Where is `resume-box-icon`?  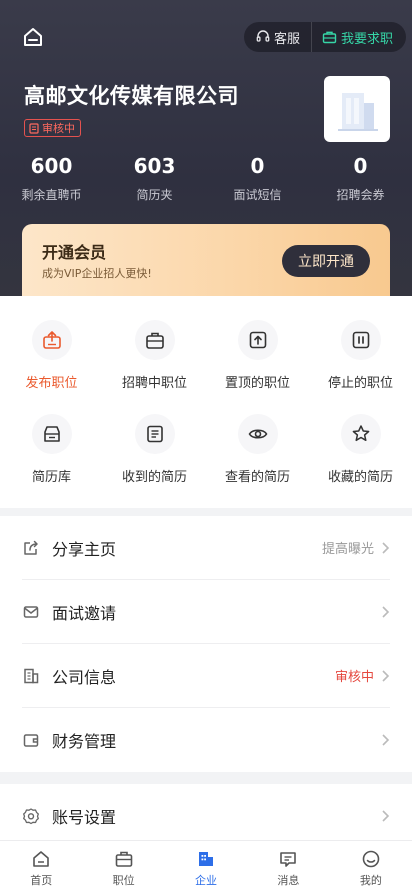 resume-box-icon is located at coordinates (51, 434).